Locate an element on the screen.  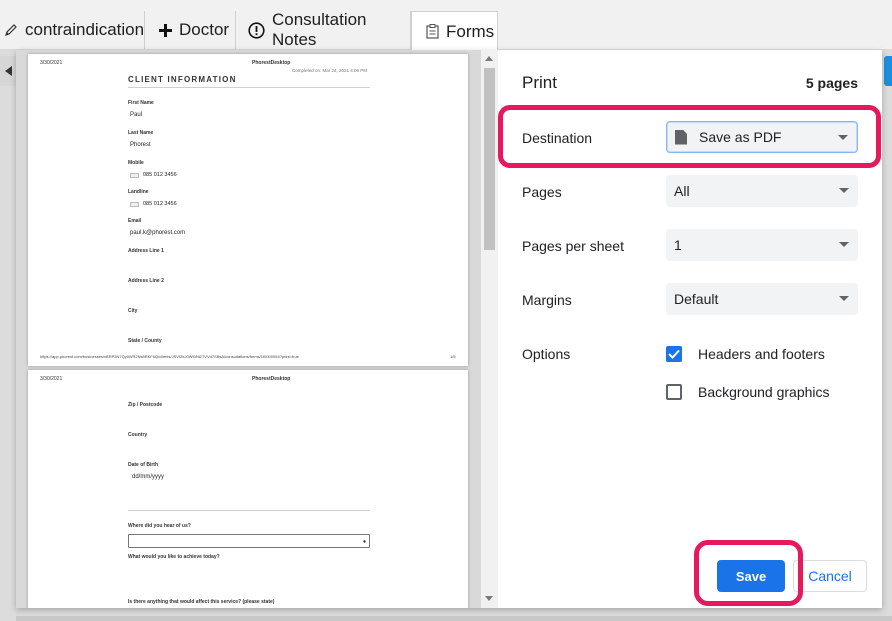
mobile-label: Mobile is located at coordinates (136, 163).